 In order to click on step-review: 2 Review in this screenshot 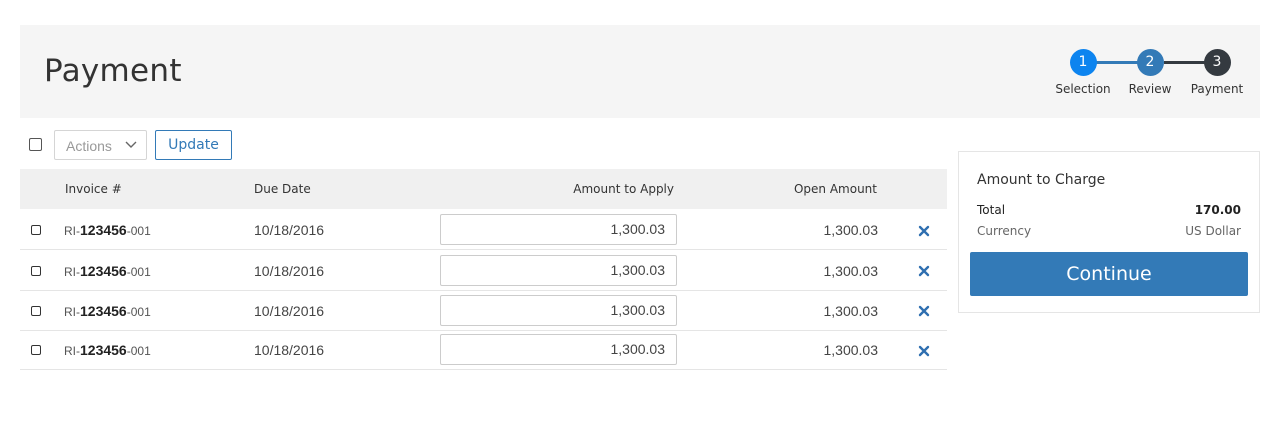, I will do `click(1150, 72)`.